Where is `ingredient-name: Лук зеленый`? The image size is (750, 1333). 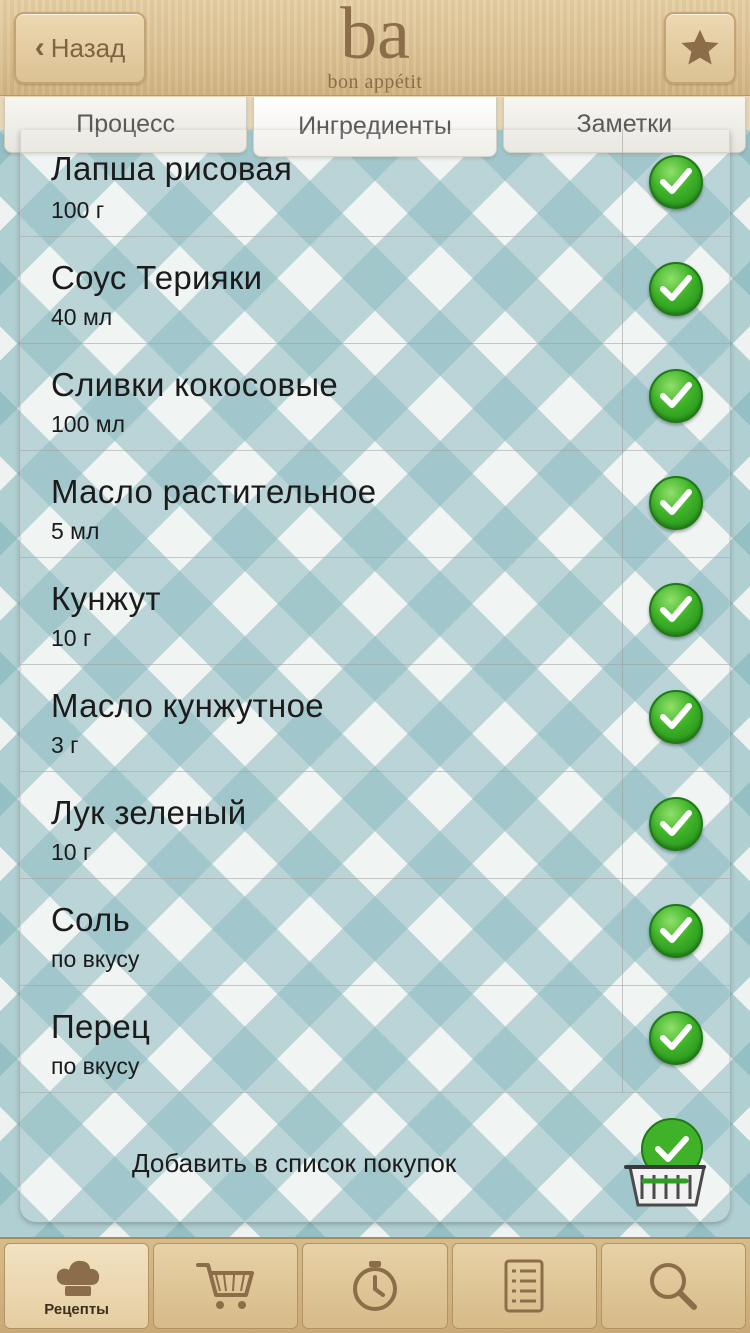 ingredient-name: Лук зеленый is located at coordinates (149, 812).